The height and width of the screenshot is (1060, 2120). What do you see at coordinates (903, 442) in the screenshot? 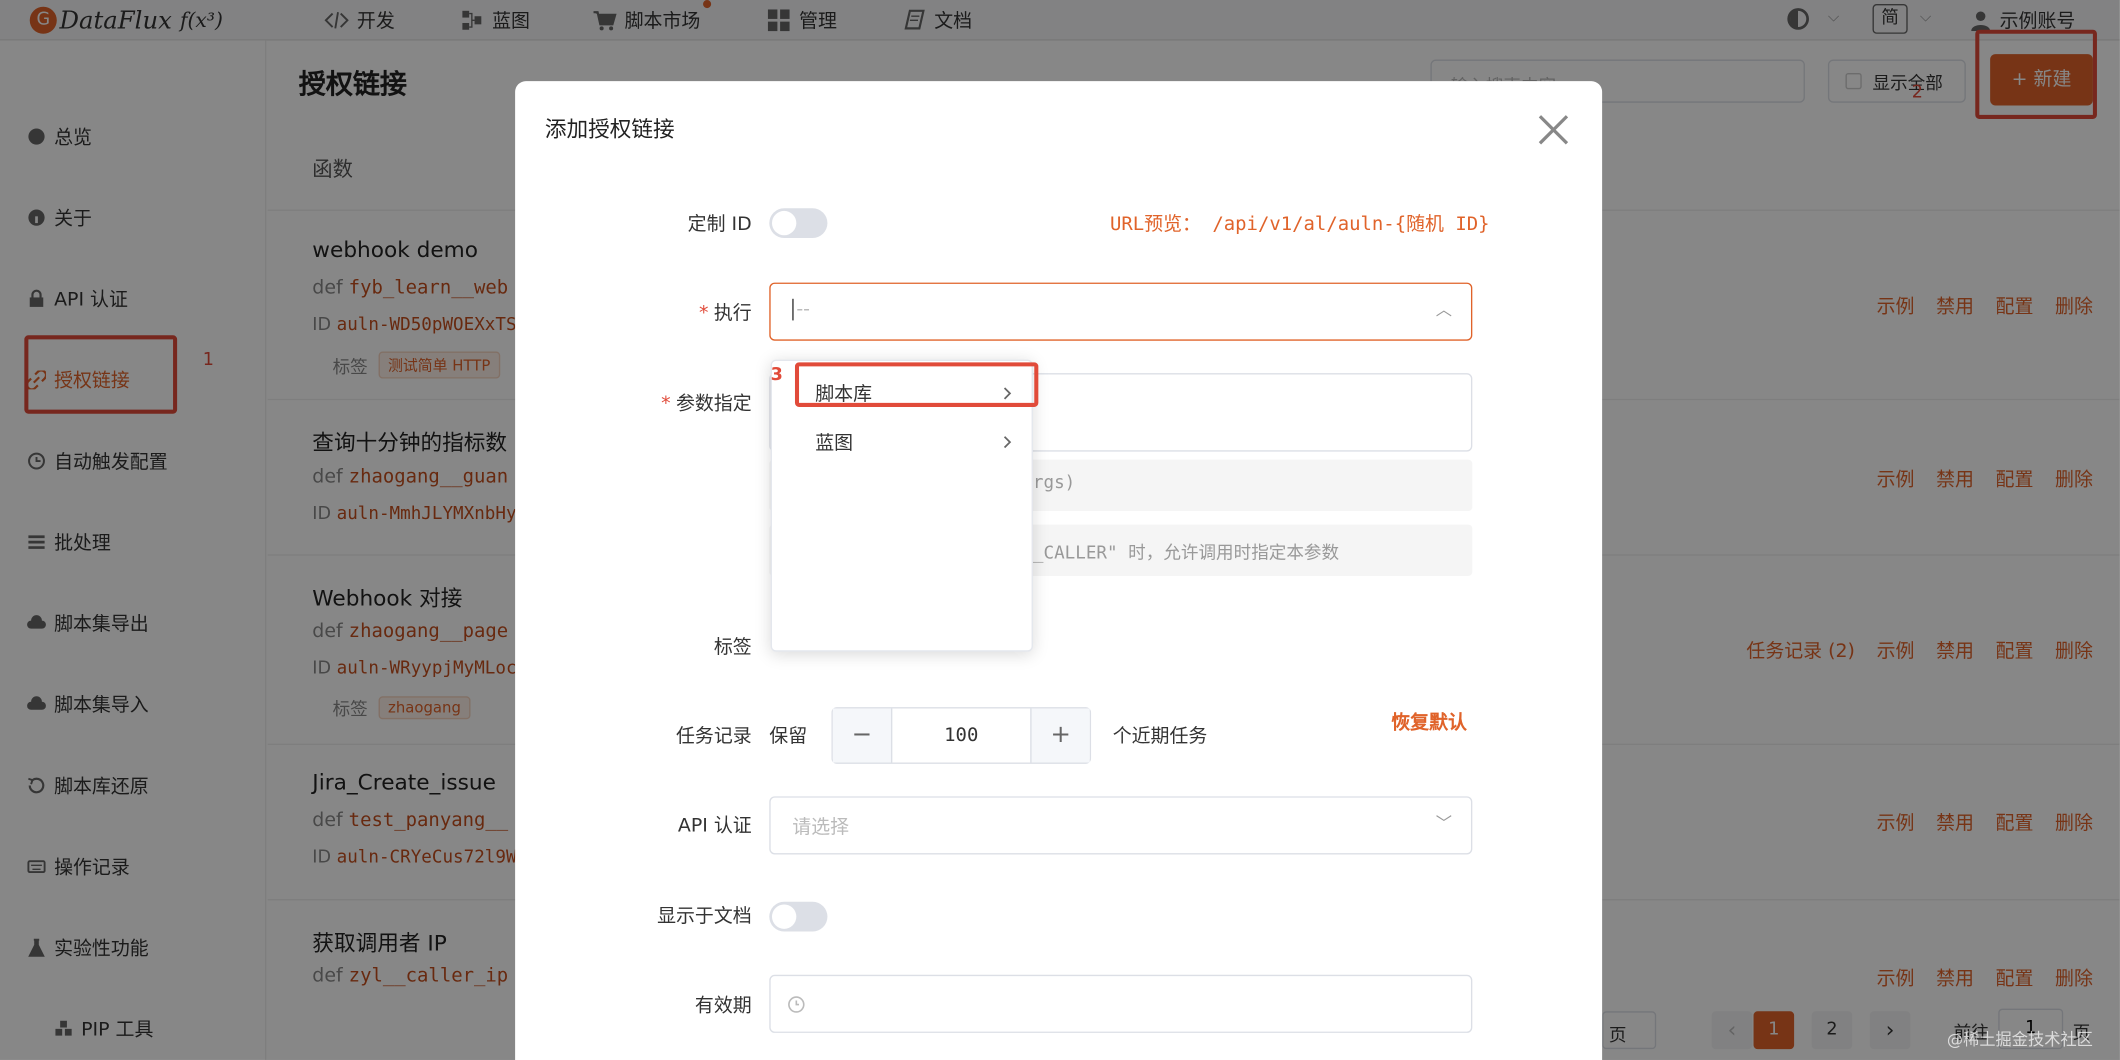
I see `cascader-item-blueprint: 蓝图` at bounding box center [903, 442].